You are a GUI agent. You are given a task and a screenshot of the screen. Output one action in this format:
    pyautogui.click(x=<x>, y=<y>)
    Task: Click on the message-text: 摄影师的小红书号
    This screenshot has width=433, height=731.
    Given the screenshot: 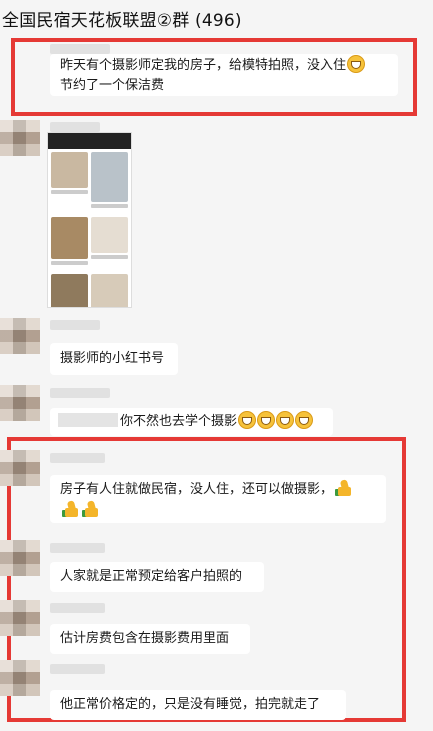 What is the action you would take?
    pyautogui.click(x=112, y=358)
    